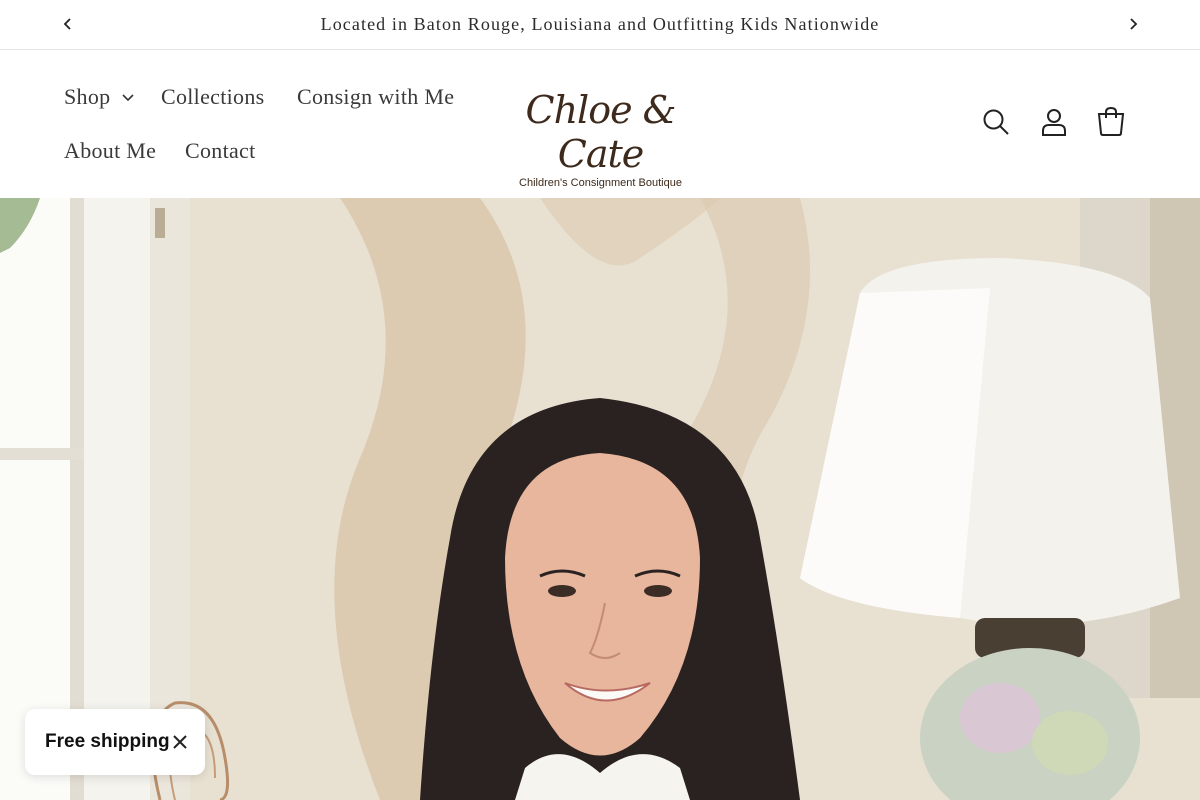 The width and height of the screenshot is (1200, 800). I want to click on nav-consign-with-me: Consign with Me, so click(375, 97).